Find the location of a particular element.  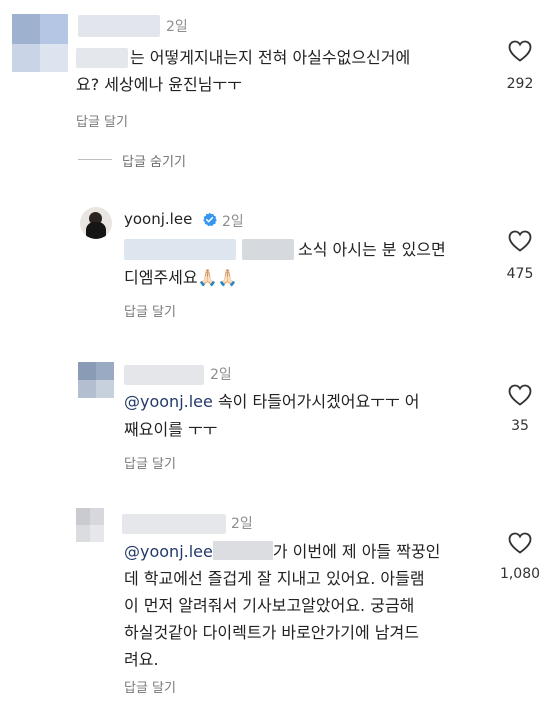

hide-replies-label: 답글 숨기기 is located at coordinates (154, 160).